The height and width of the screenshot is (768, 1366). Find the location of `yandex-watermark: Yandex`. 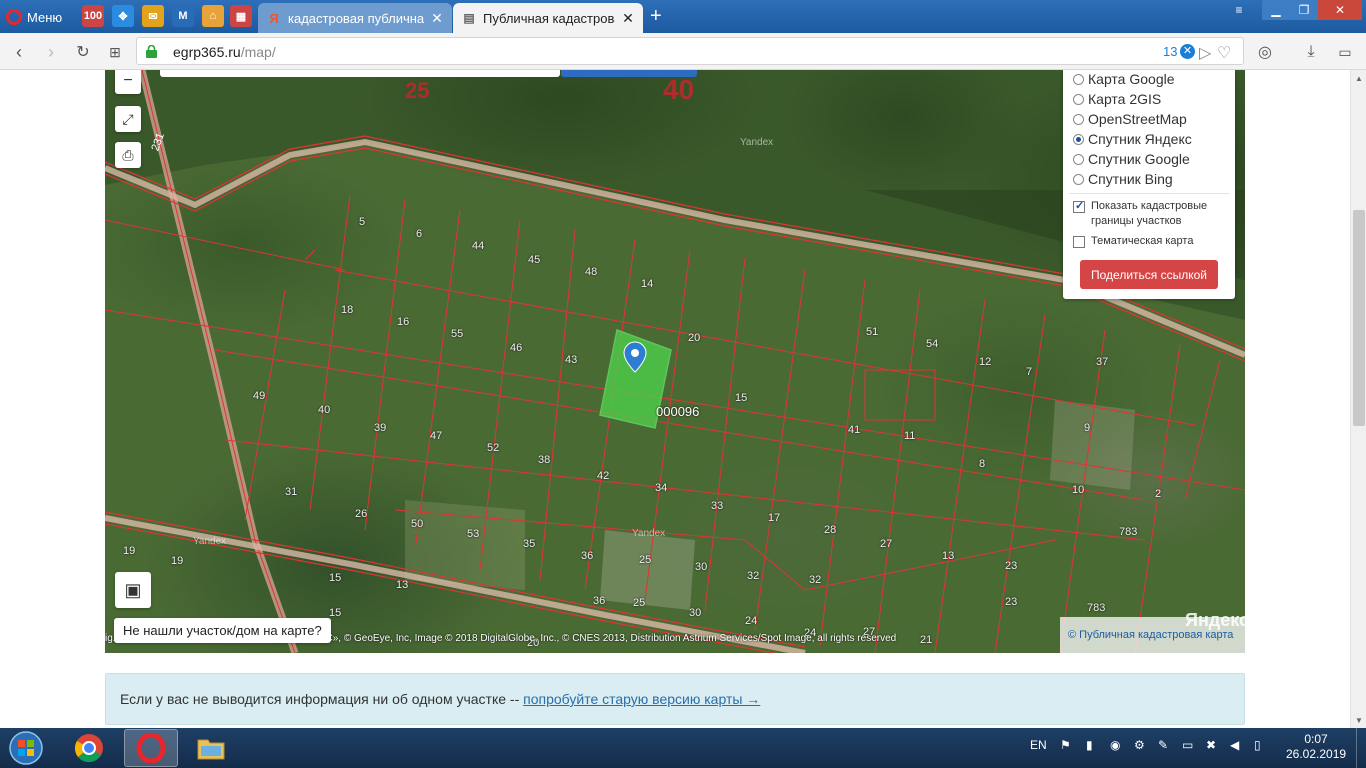

yandex-watermark: Yandex is located at coordinates (649, 533).